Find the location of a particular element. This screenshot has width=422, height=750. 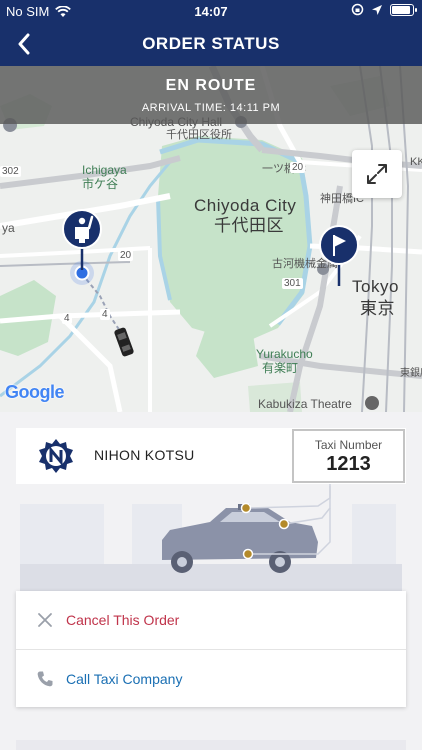

label-chiyoda-city: Chiyoda City is located at coordinates (245, 205).